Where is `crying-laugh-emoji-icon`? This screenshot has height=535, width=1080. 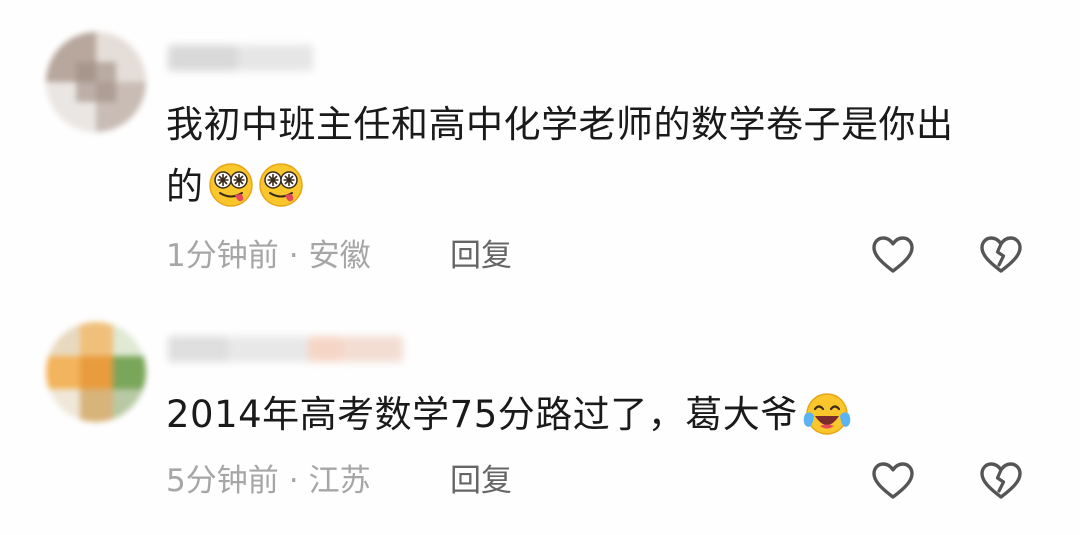 crying-laugh-emoji-icon is located at coordinates (827, 413).